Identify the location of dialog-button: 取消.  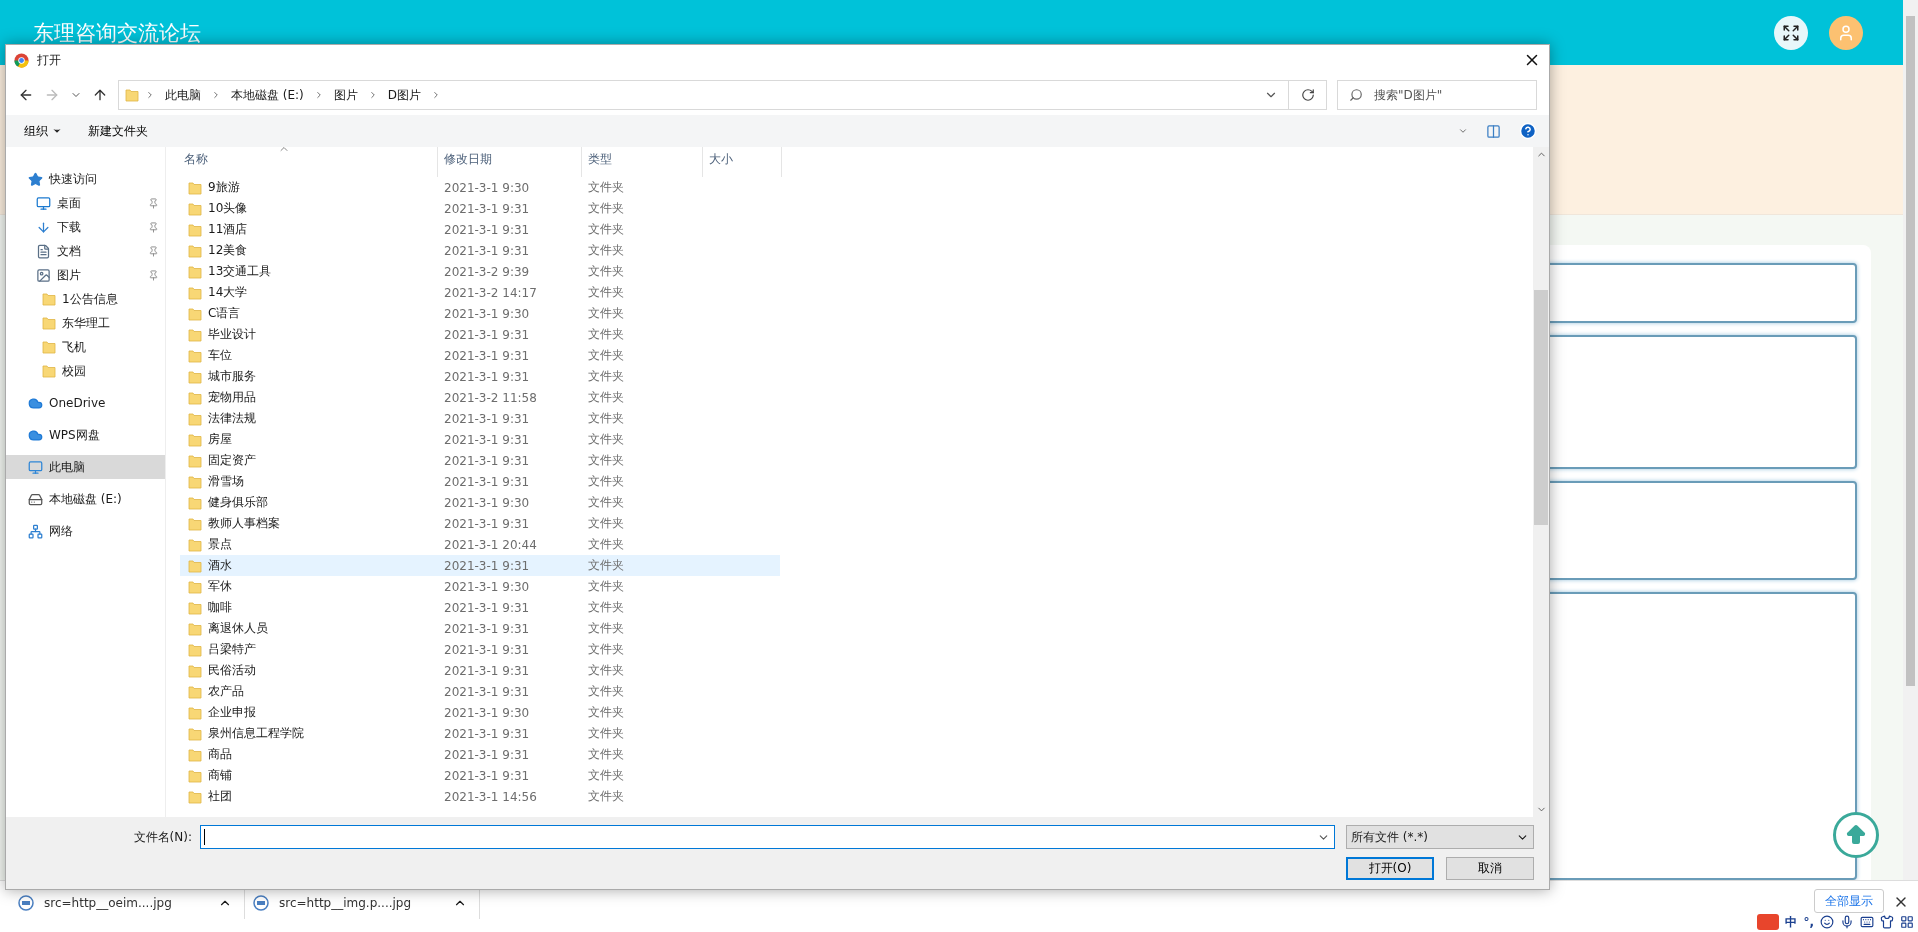
(1490, 868).